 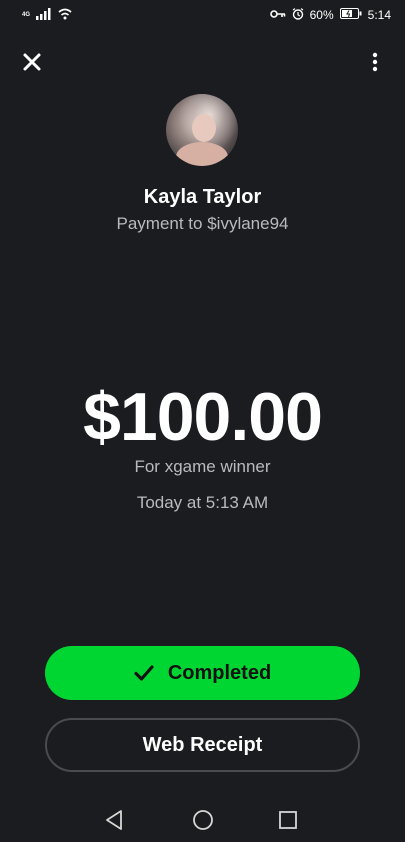 What do you see at coordinates (65, 15) in the screenshot?
I see `wifi-icon` at bounding box center [65, 15].